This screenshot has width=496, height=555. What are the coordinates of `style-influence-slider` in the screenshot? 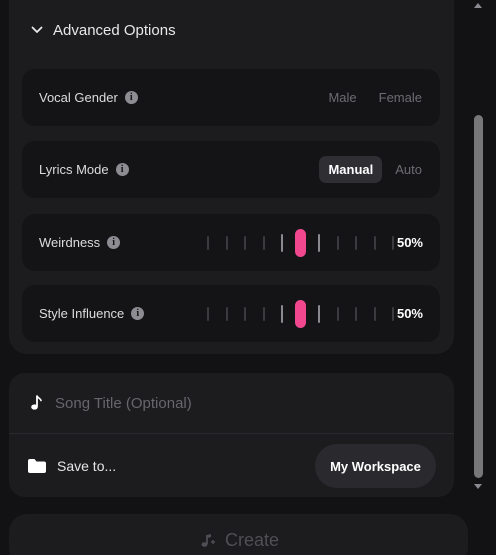 It's located at (300, 314).